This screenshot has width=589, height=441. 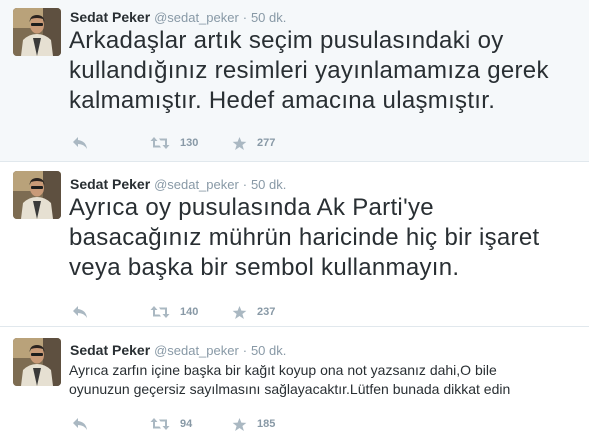 I want to click on retweet-count: 94, so click(x=186, y=424).